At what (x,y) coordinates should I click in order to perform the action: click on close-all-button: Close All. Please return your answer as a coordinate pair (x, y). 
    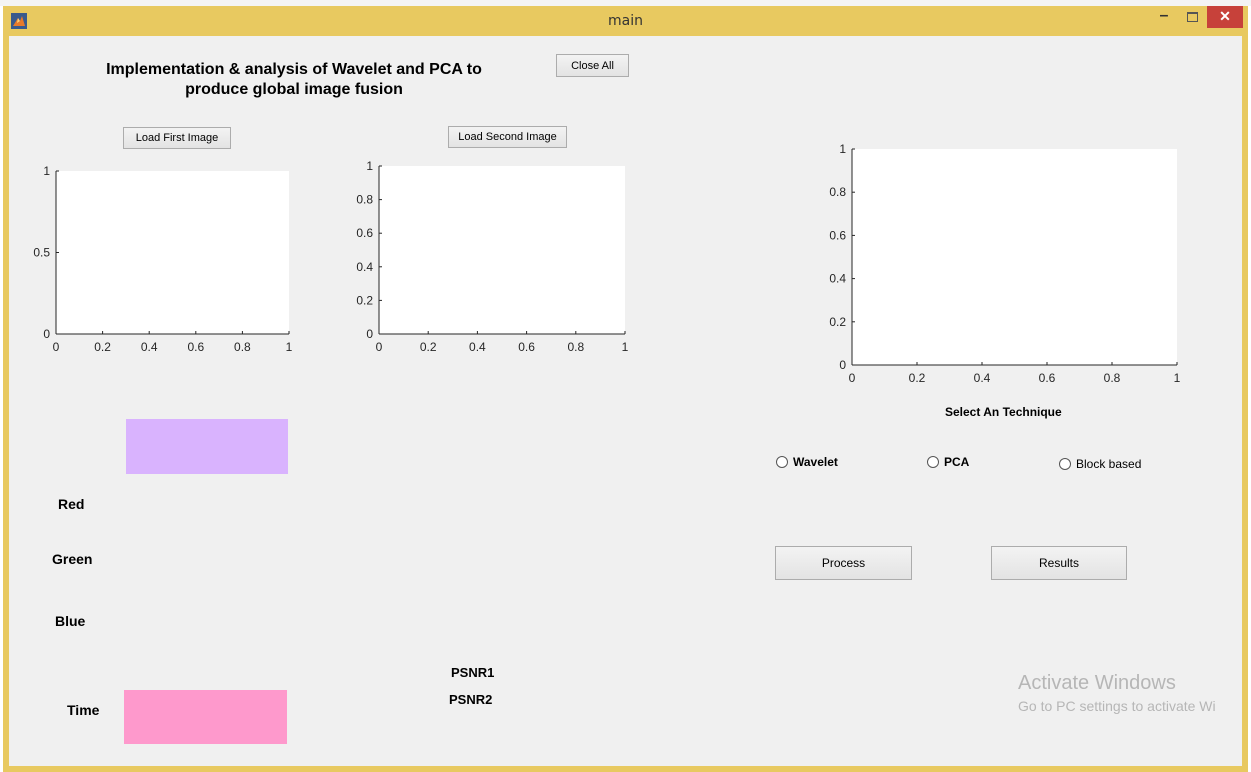
    Looking at the image, I should click on (592, 65).